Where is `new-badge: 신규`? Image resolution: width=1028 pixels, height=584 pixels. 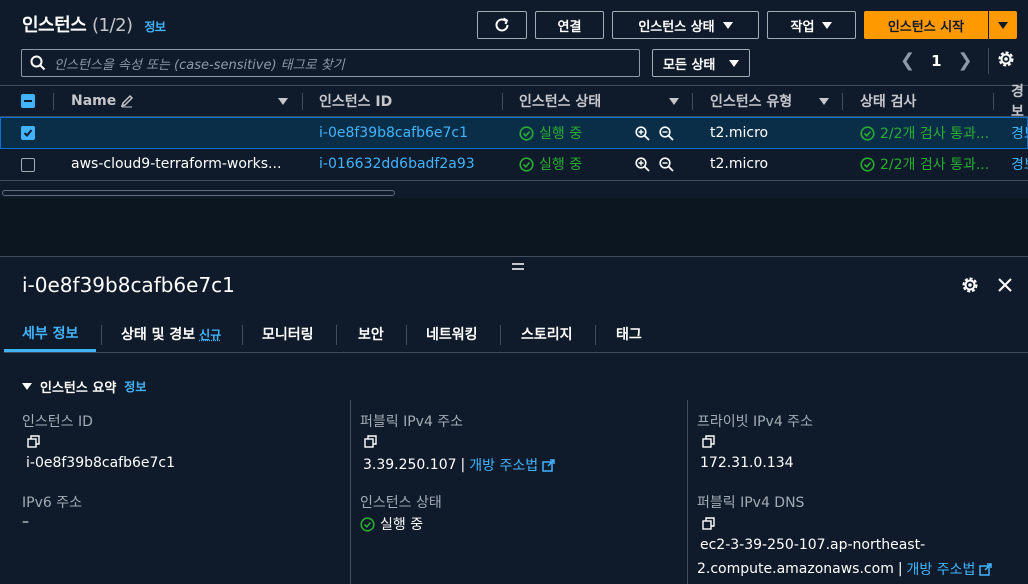 new-badge: 신규 is located at coordinates (210, 334).